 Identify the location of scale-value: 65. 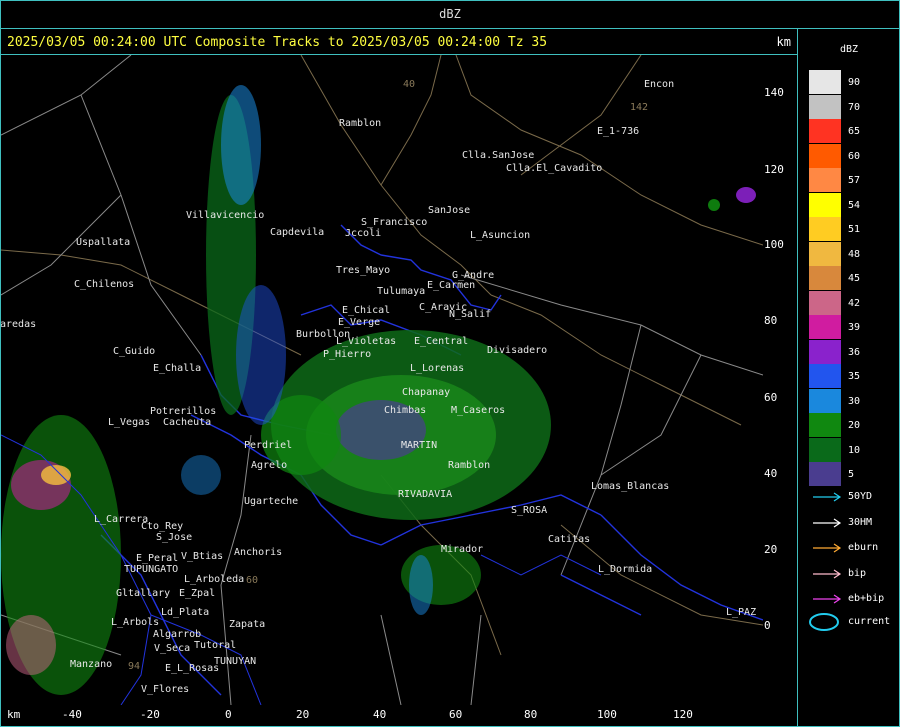
(854, 131).